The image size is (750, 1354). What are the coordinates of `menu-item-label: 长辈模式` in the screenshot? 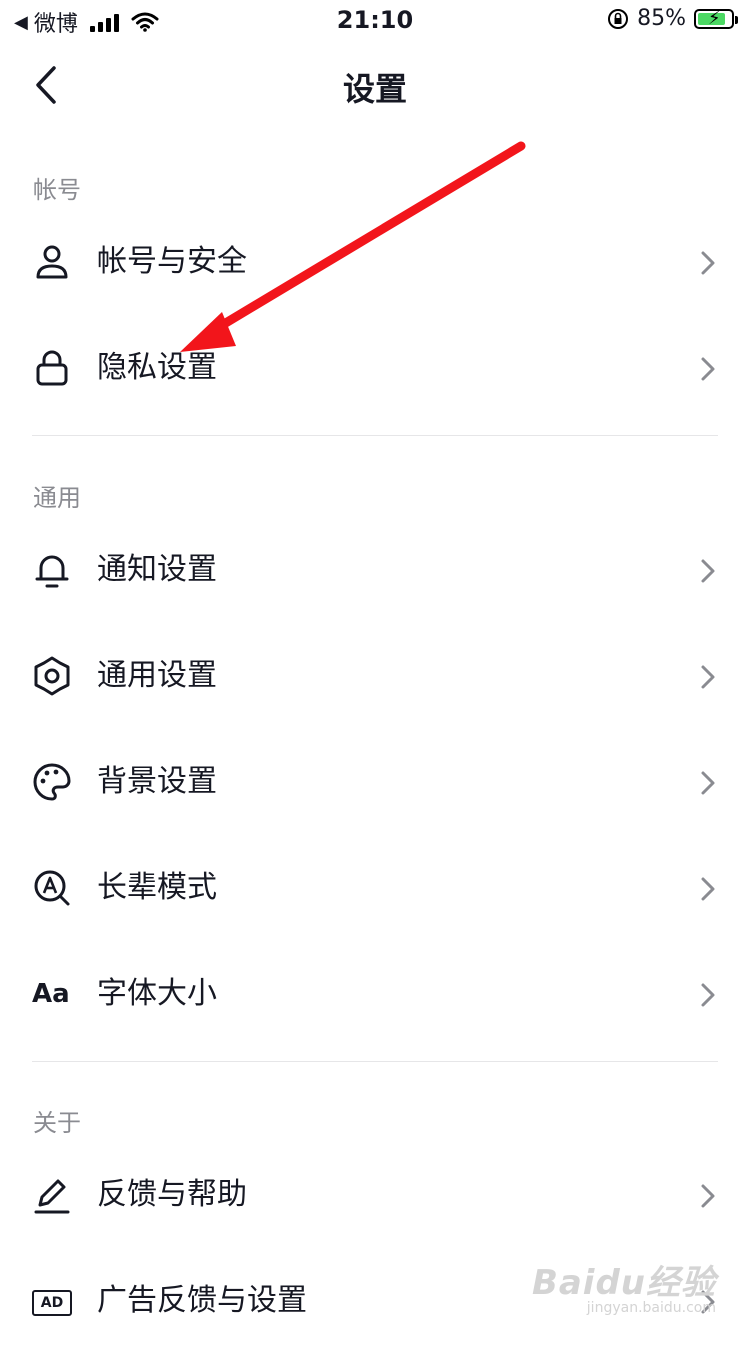 It's located at (157, 887).